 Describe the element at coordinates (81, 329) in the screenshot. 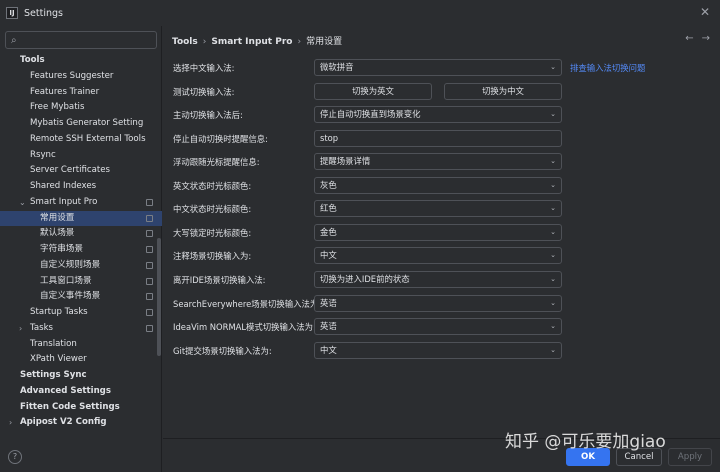

I see `sidebar-item: › Tasks` at that location.